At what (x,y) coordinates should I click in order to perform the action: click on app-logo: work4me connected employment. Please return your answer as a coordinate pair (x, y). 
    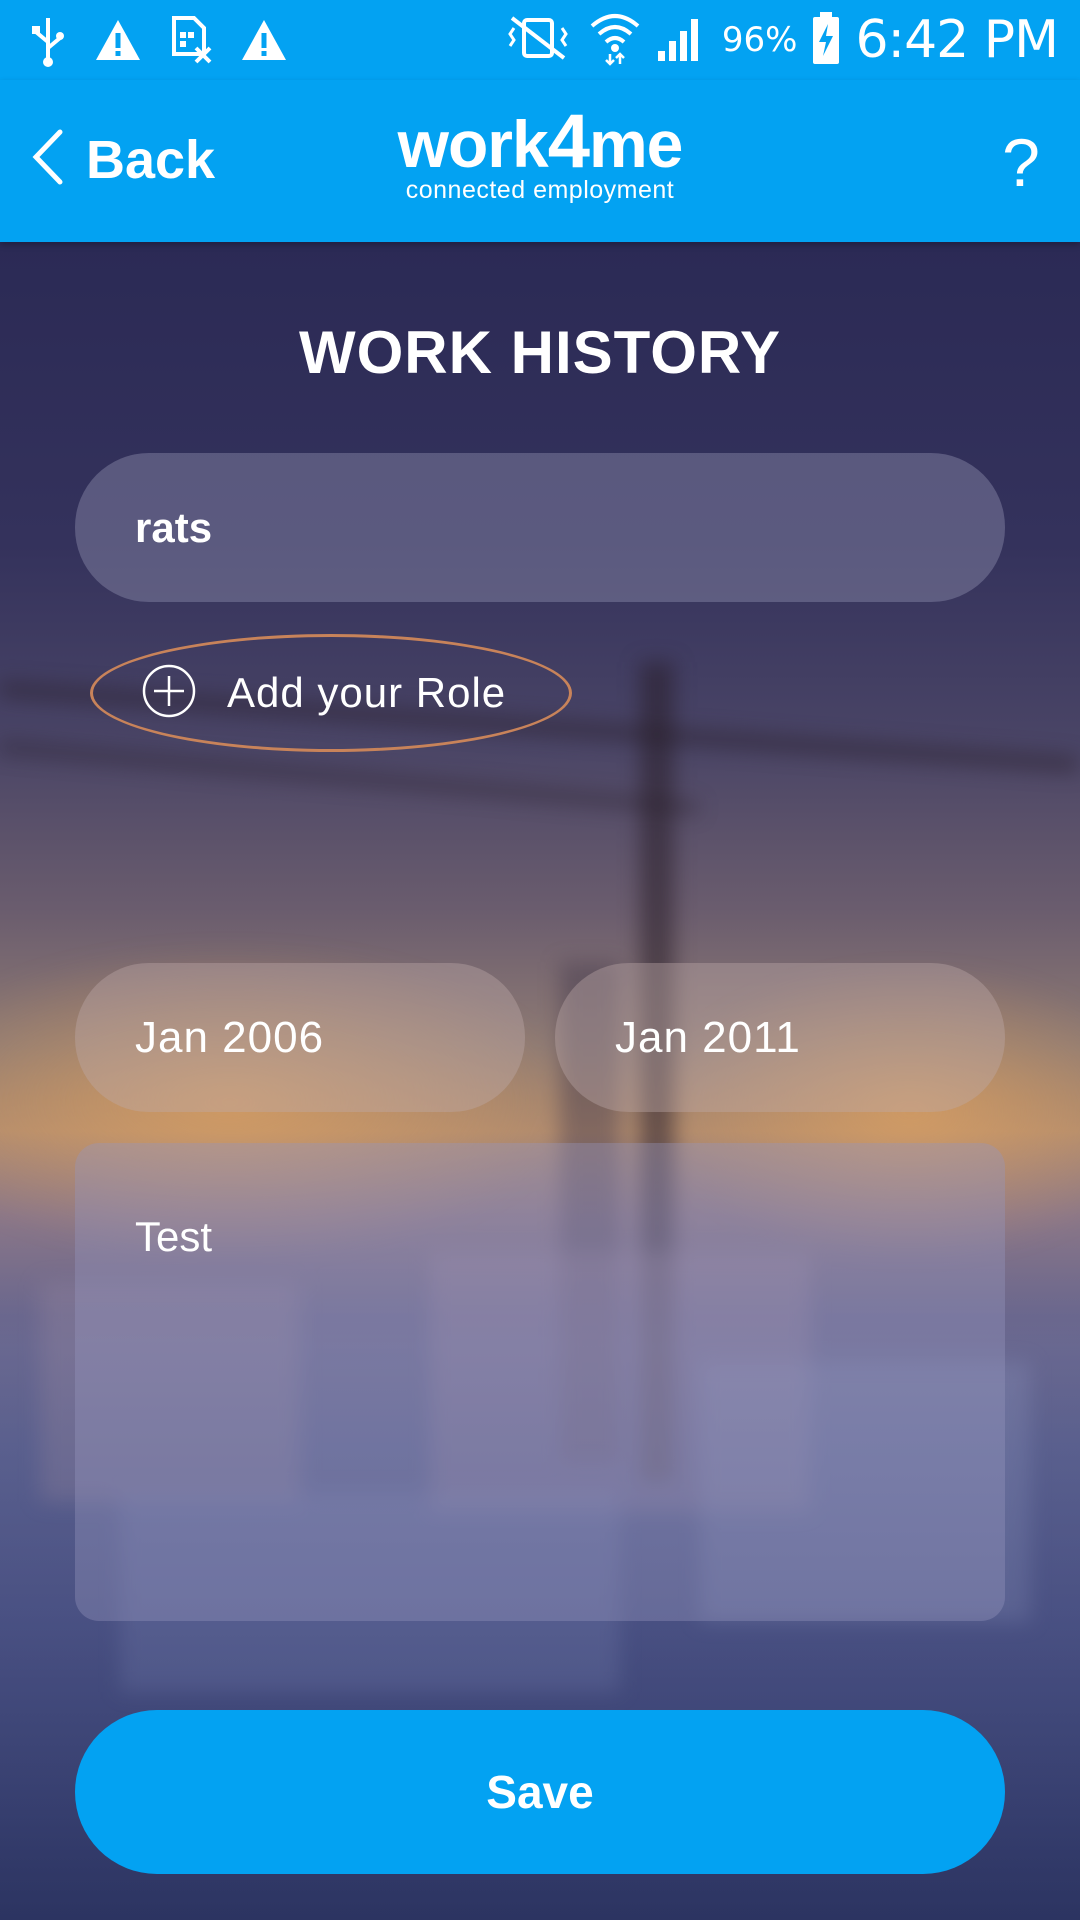
    Looking at the image, I should click on (540, 152).